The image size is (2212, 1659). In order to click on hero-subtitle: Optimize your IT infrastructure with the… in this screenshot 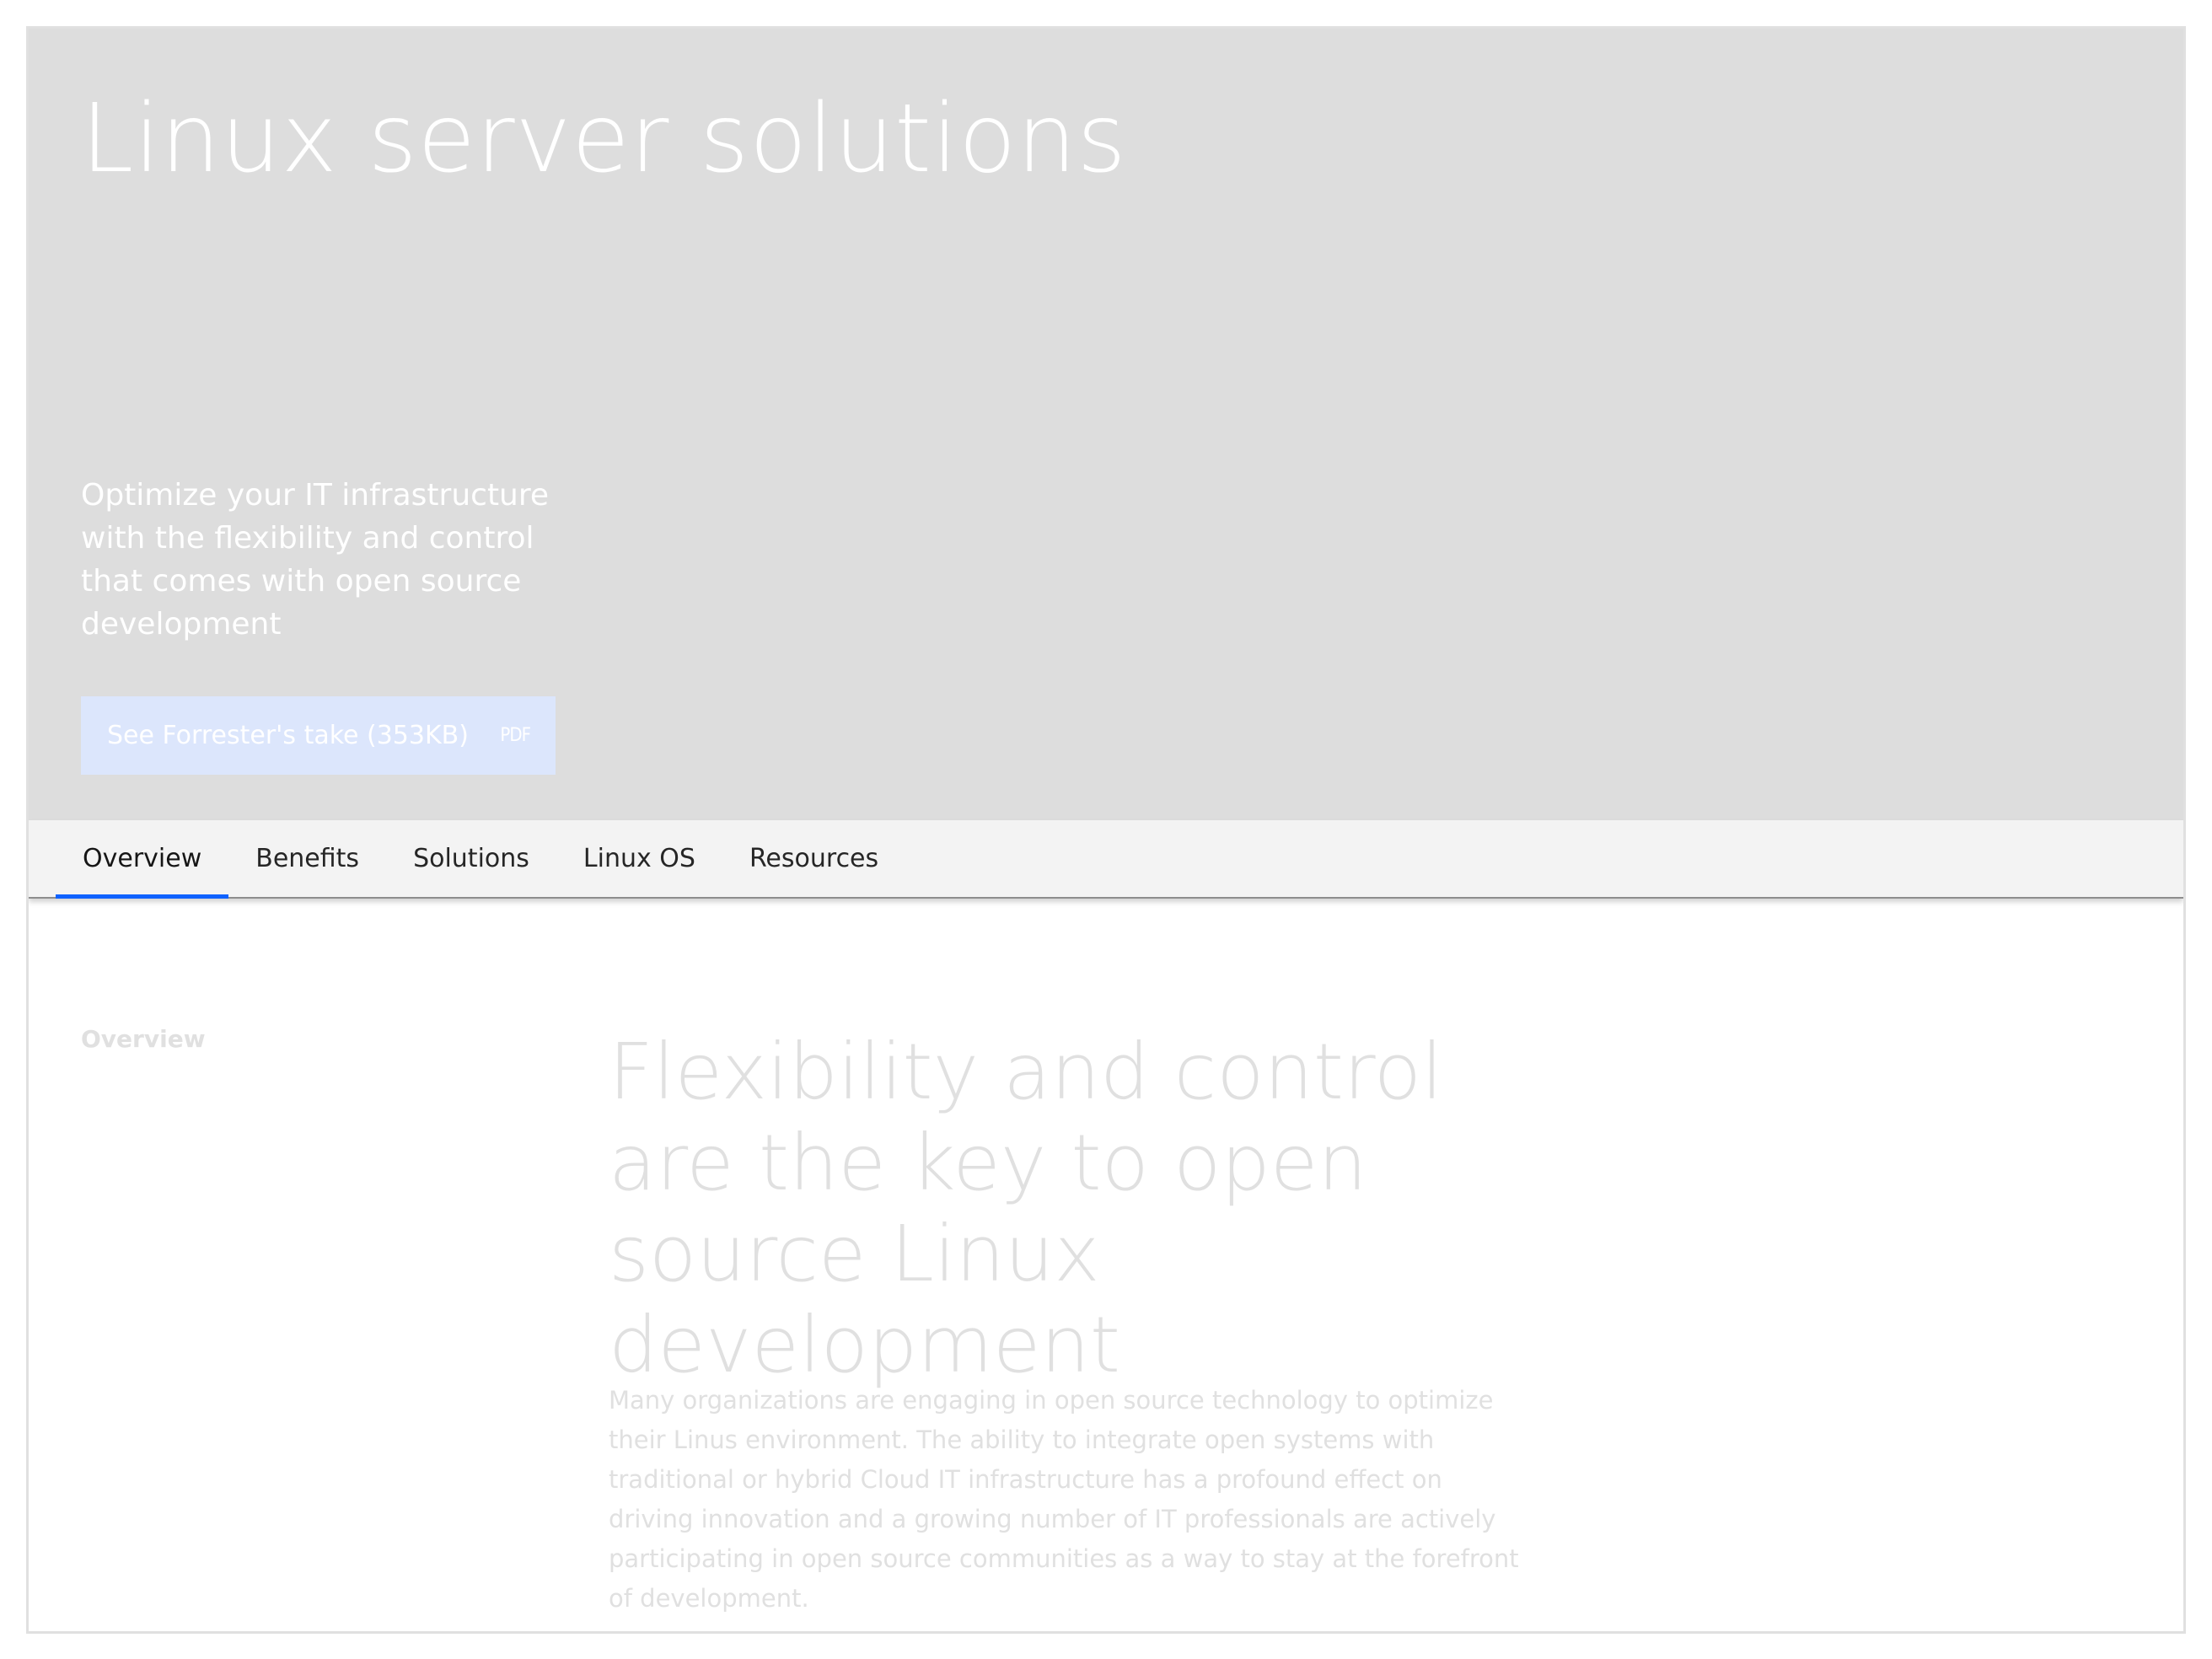, I will do `click(316, 560)`.